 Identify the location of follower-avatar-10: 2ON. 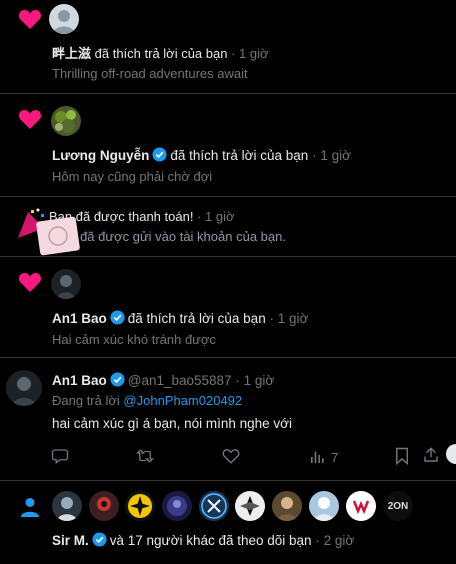
(398, 506).